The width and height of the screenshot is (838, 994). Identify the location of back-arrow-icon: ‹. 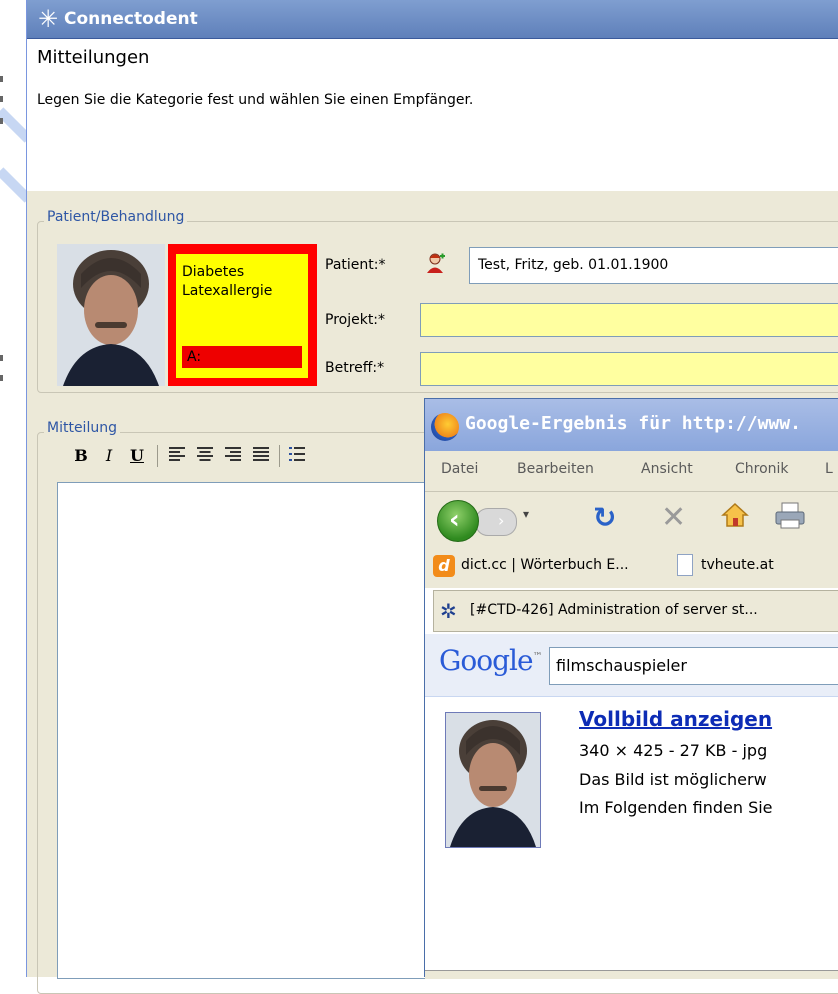
(454, 520).